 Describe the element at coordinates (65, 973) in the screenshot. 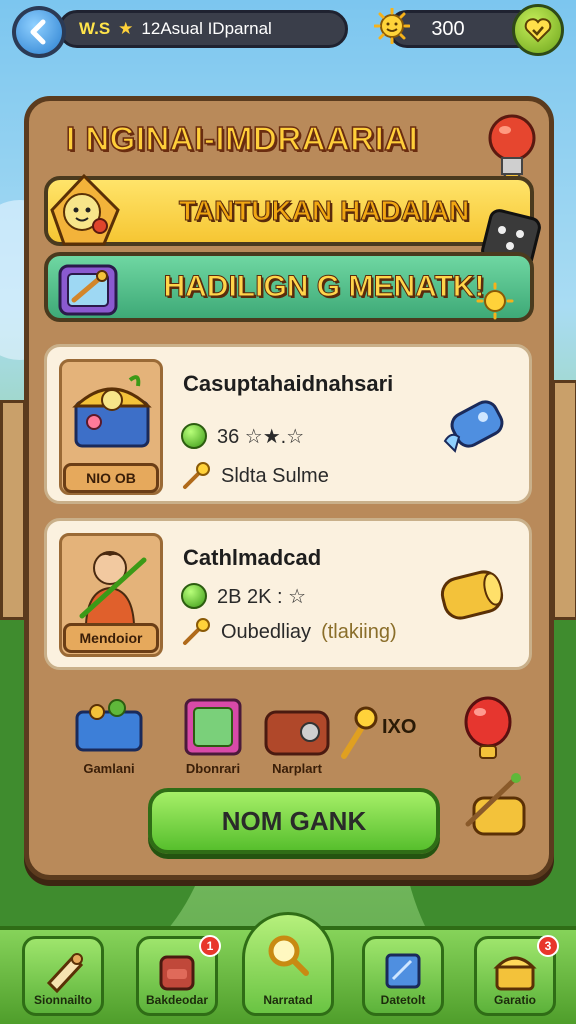

I see `scroll-icon` at that location.